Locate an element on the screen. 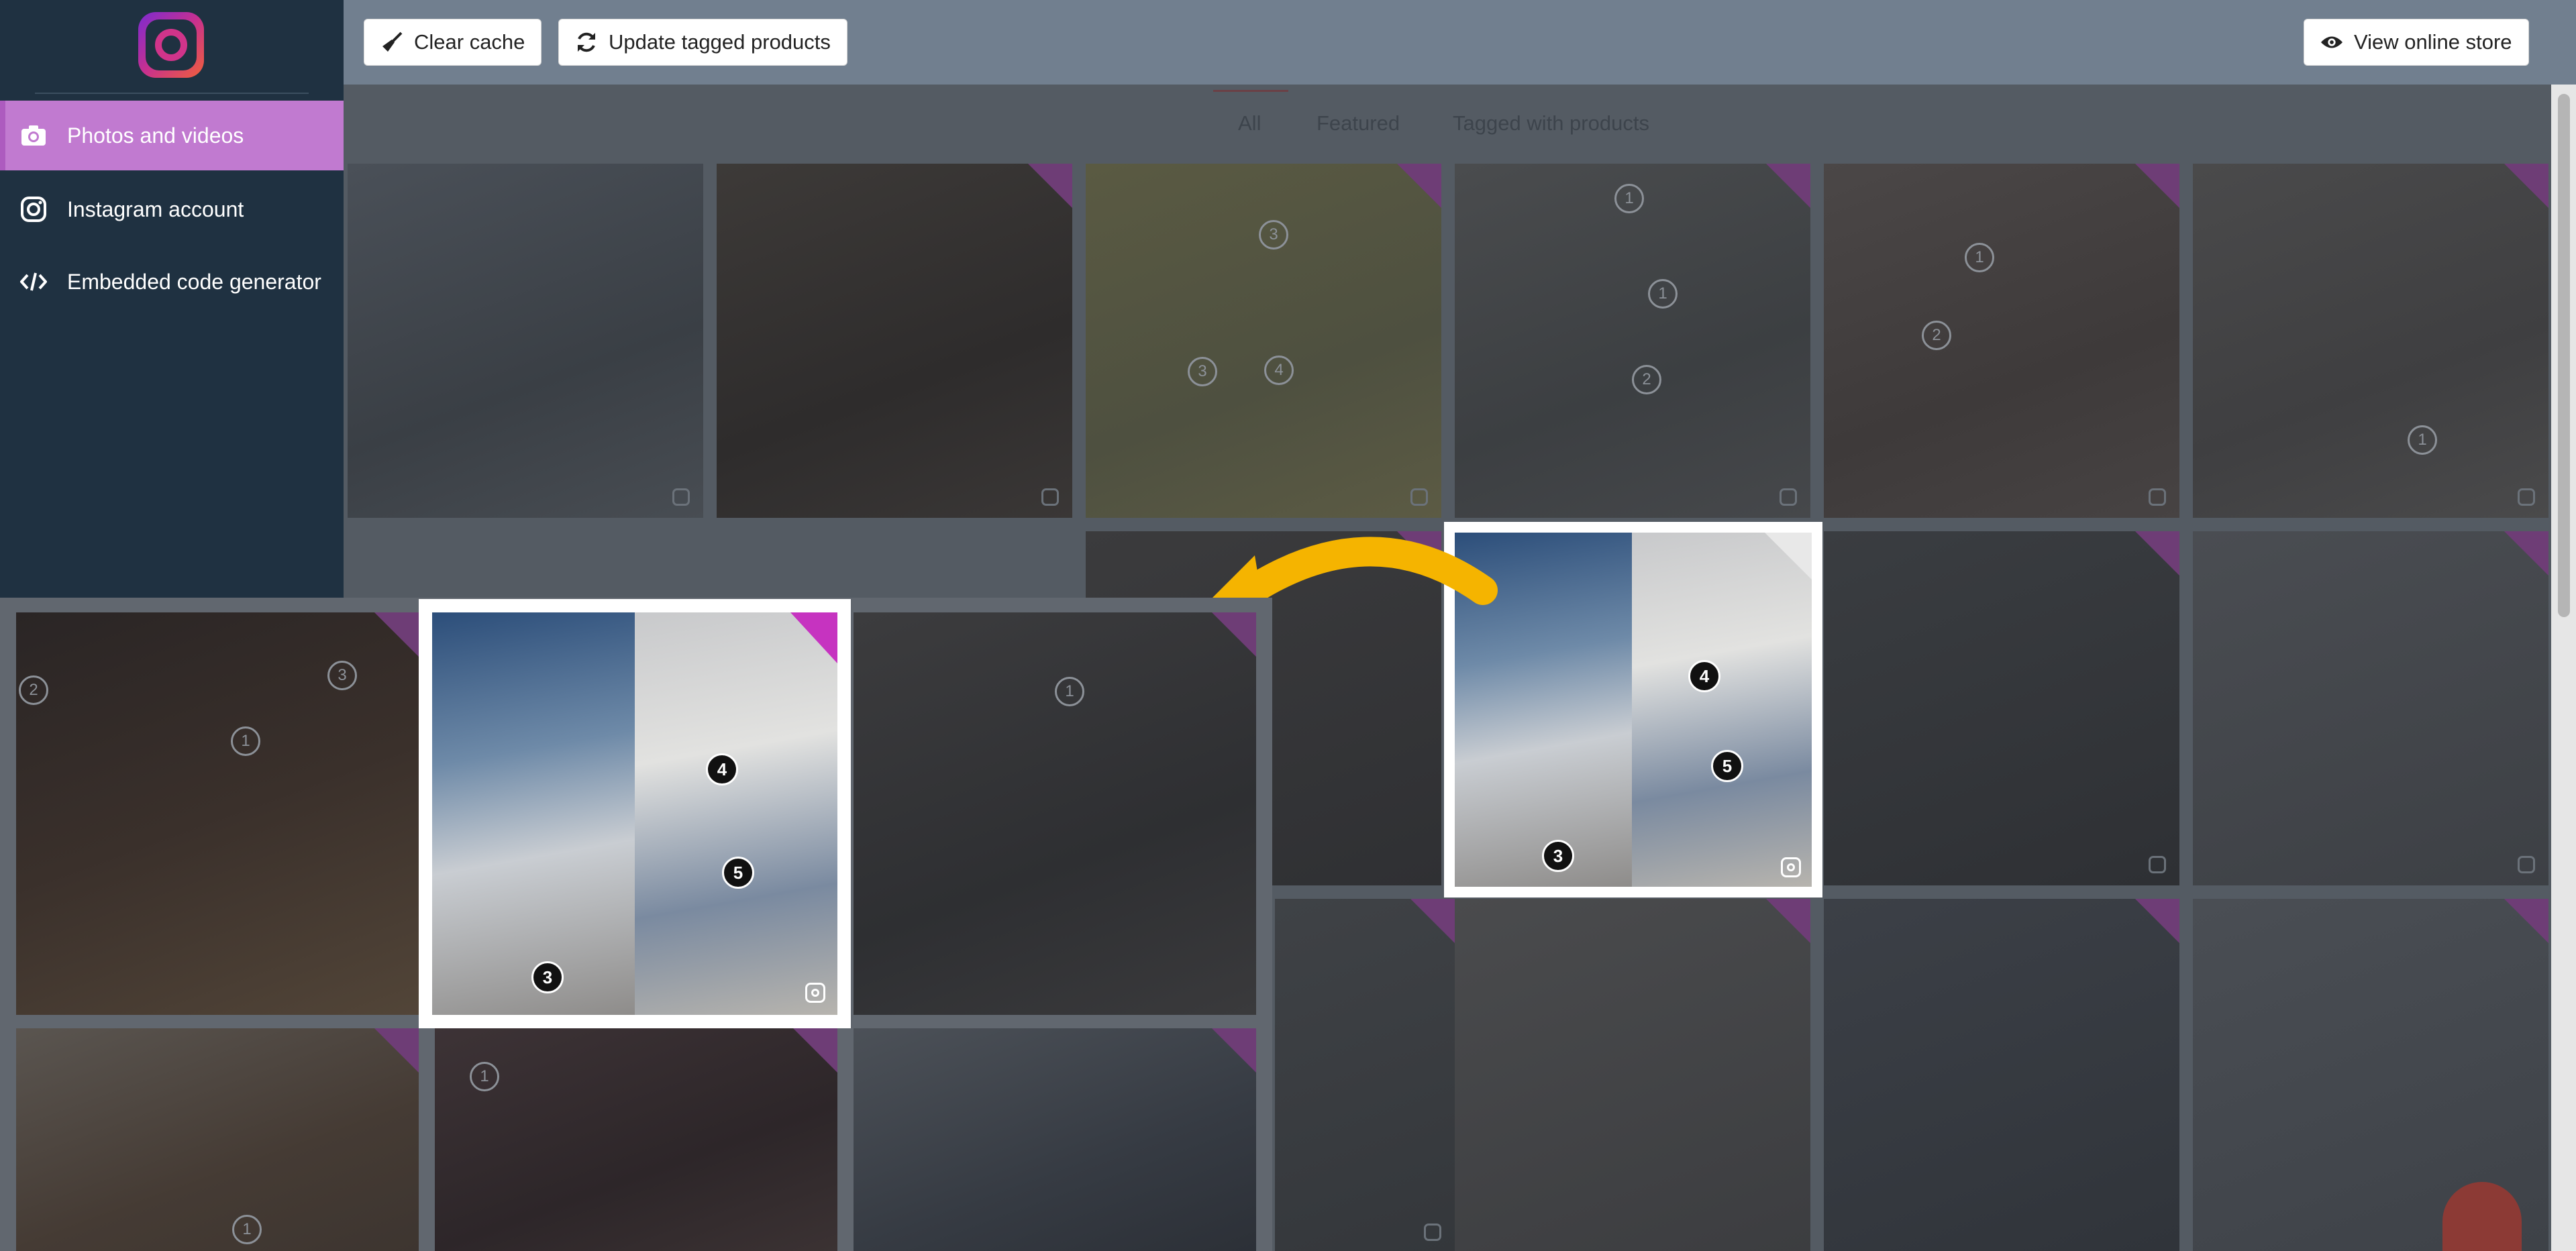  sidebar-item-label: Instagram account is located at coordinates (155, 209).